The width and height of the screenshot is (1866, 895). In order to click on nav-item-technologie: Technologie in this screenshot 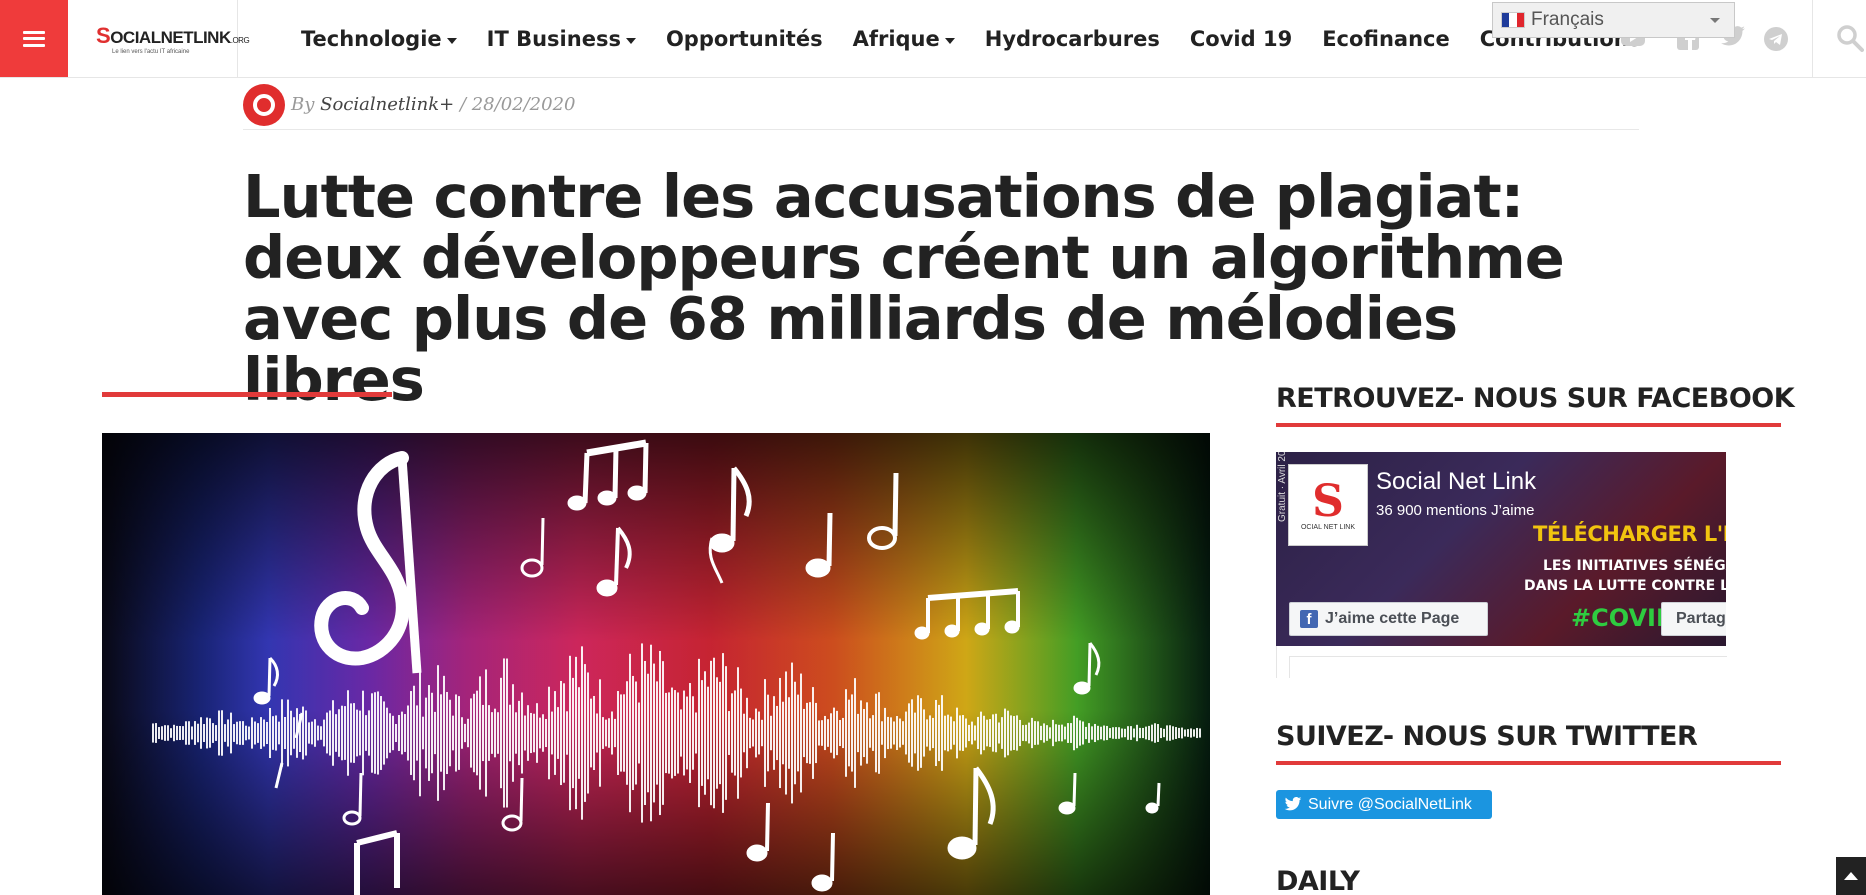, I will do `click(379, 39)`.